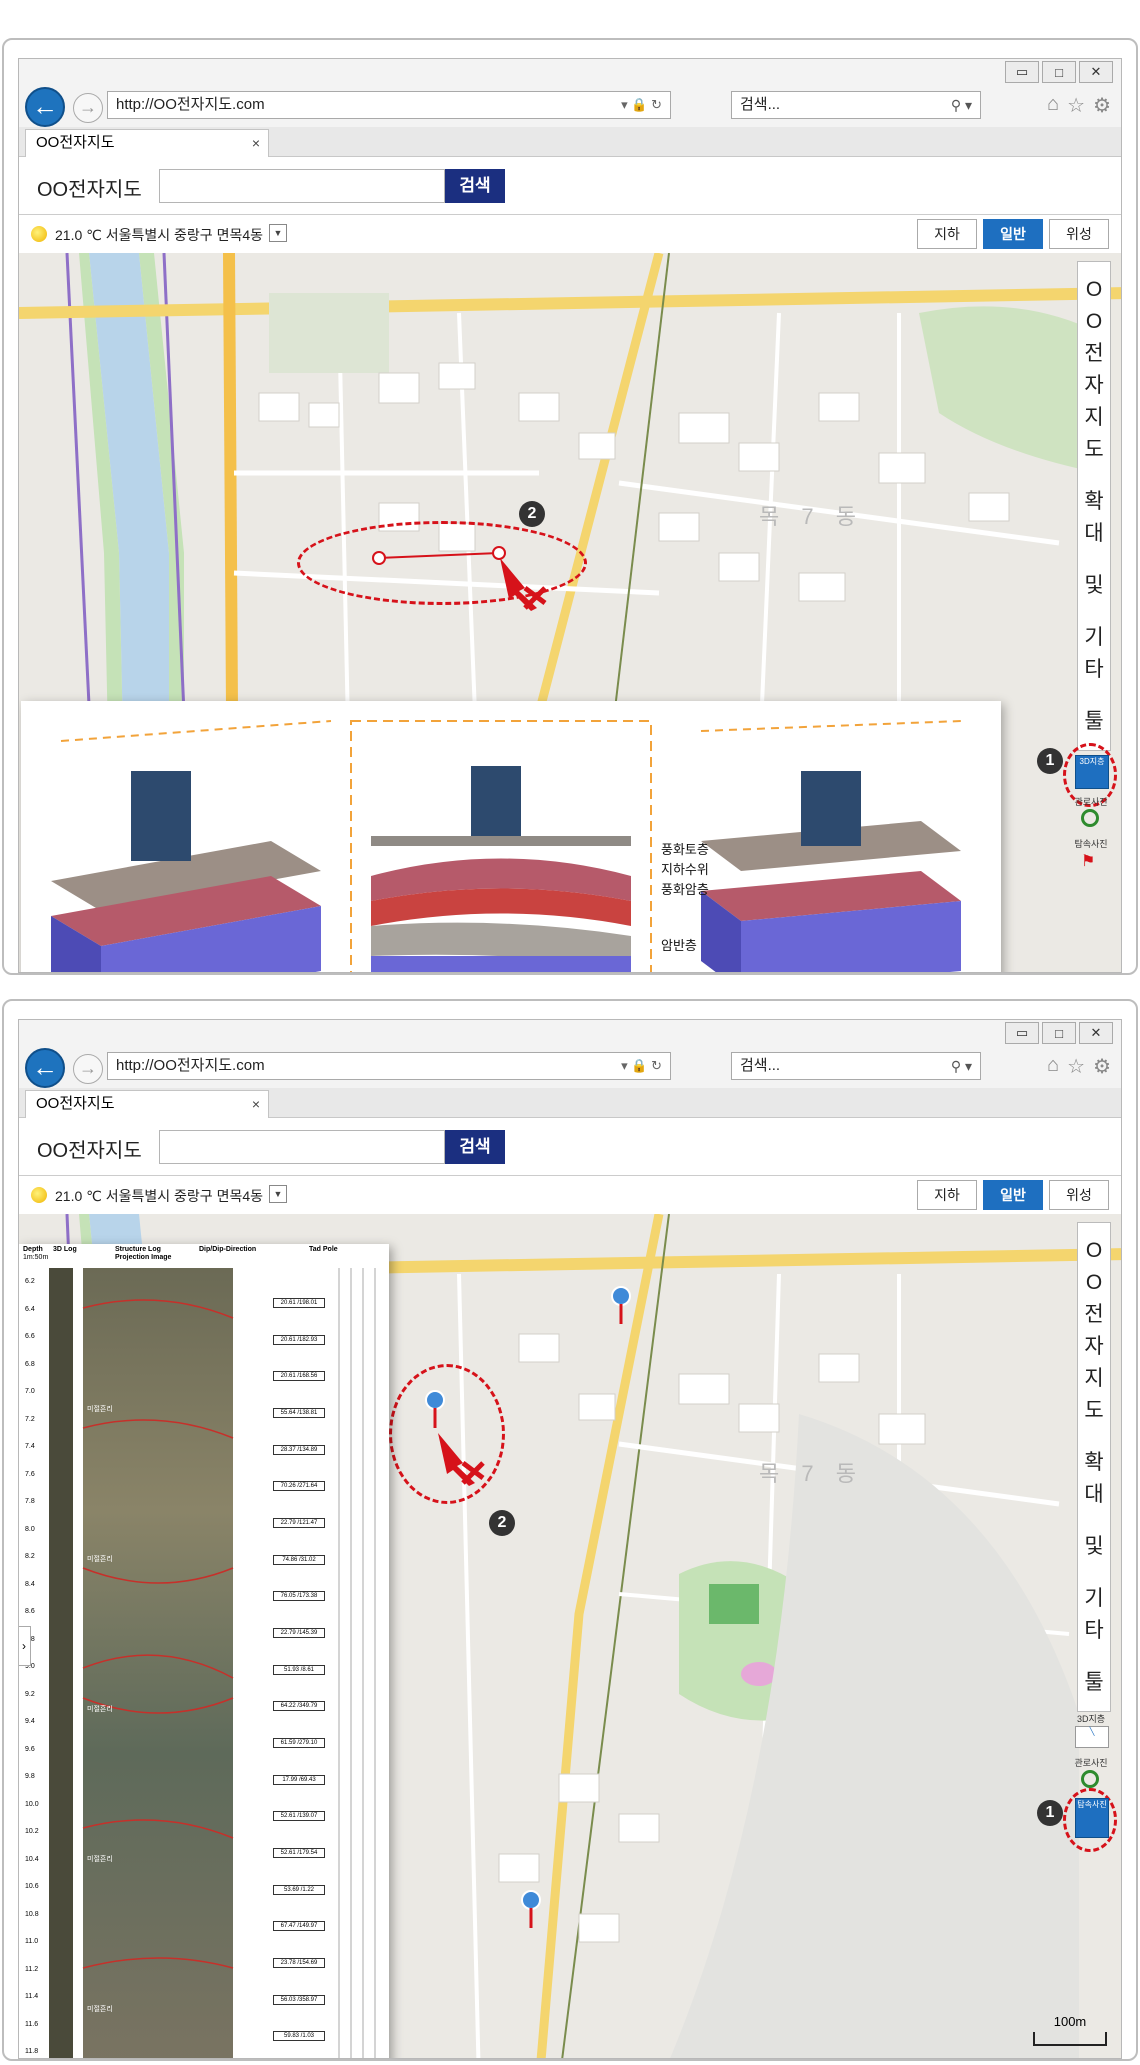  What do you see at coordinates (36, 1257) in the screenshot?
I see `log-header-depth-unit: 1m:50m` at bounding box center [36, 1257].